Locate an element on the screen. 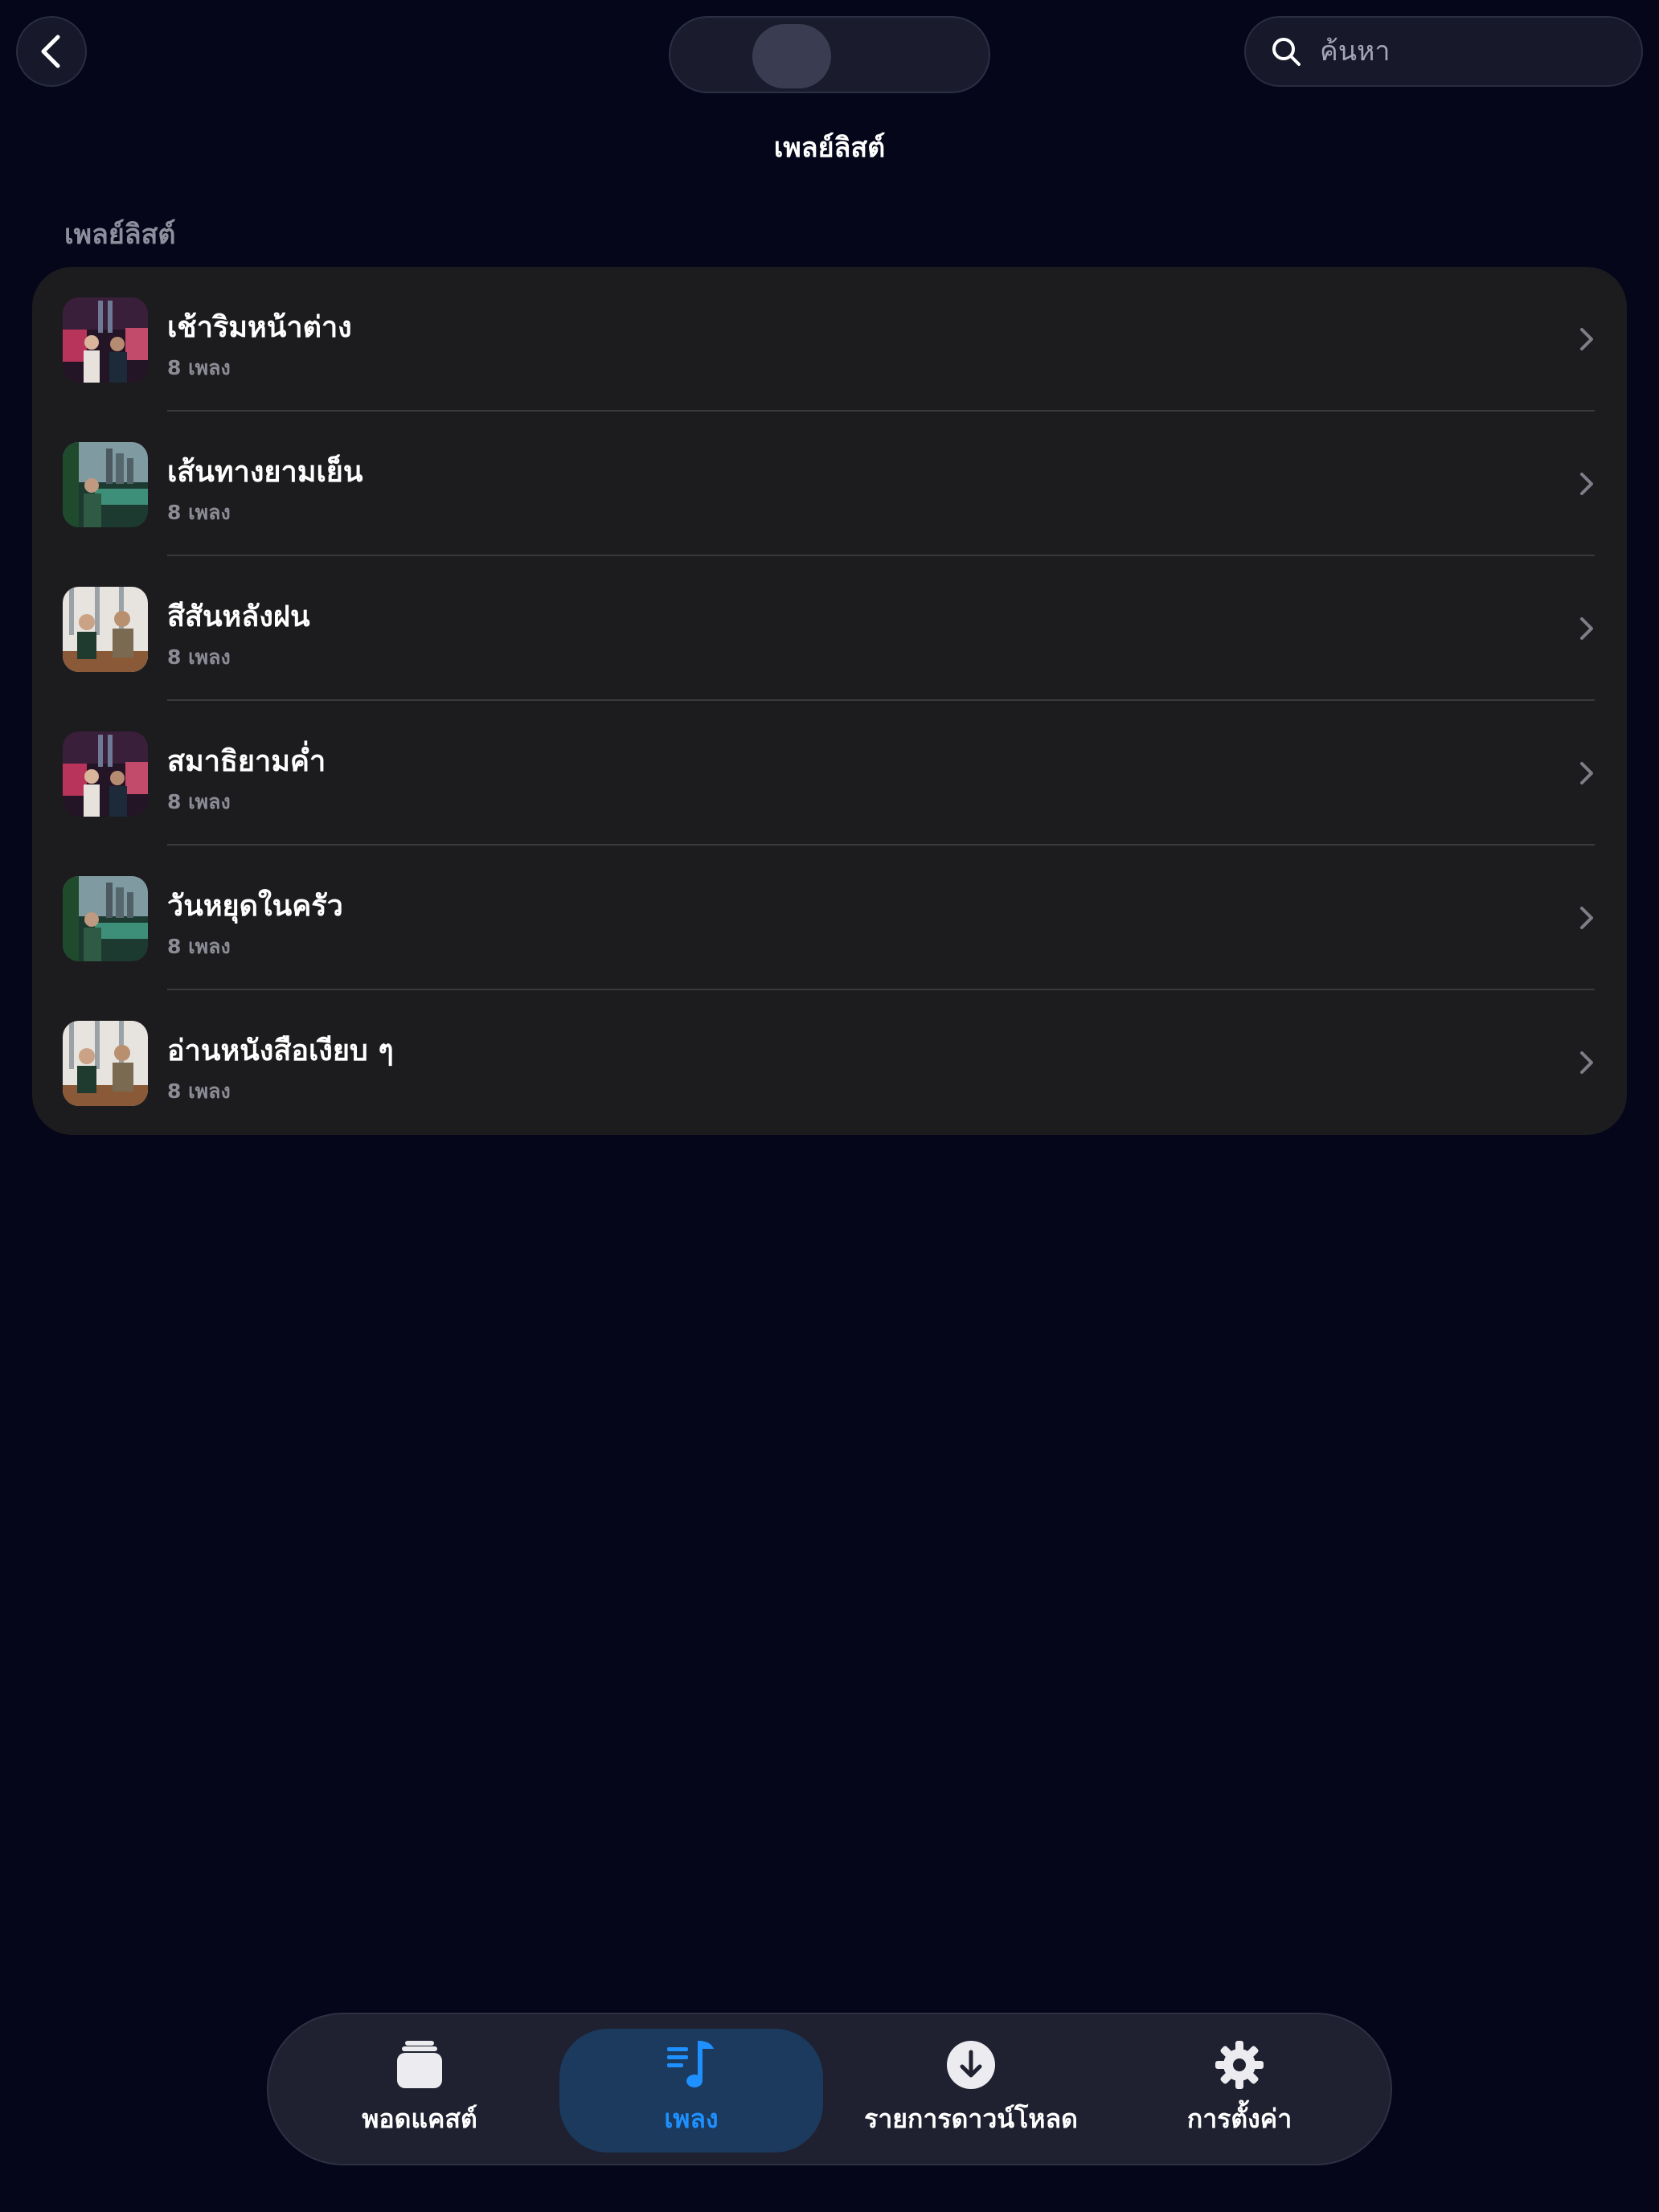 The height and width of the screenshot is (2212, 1659). gear-icon is located at coordinates (1239, 2064).